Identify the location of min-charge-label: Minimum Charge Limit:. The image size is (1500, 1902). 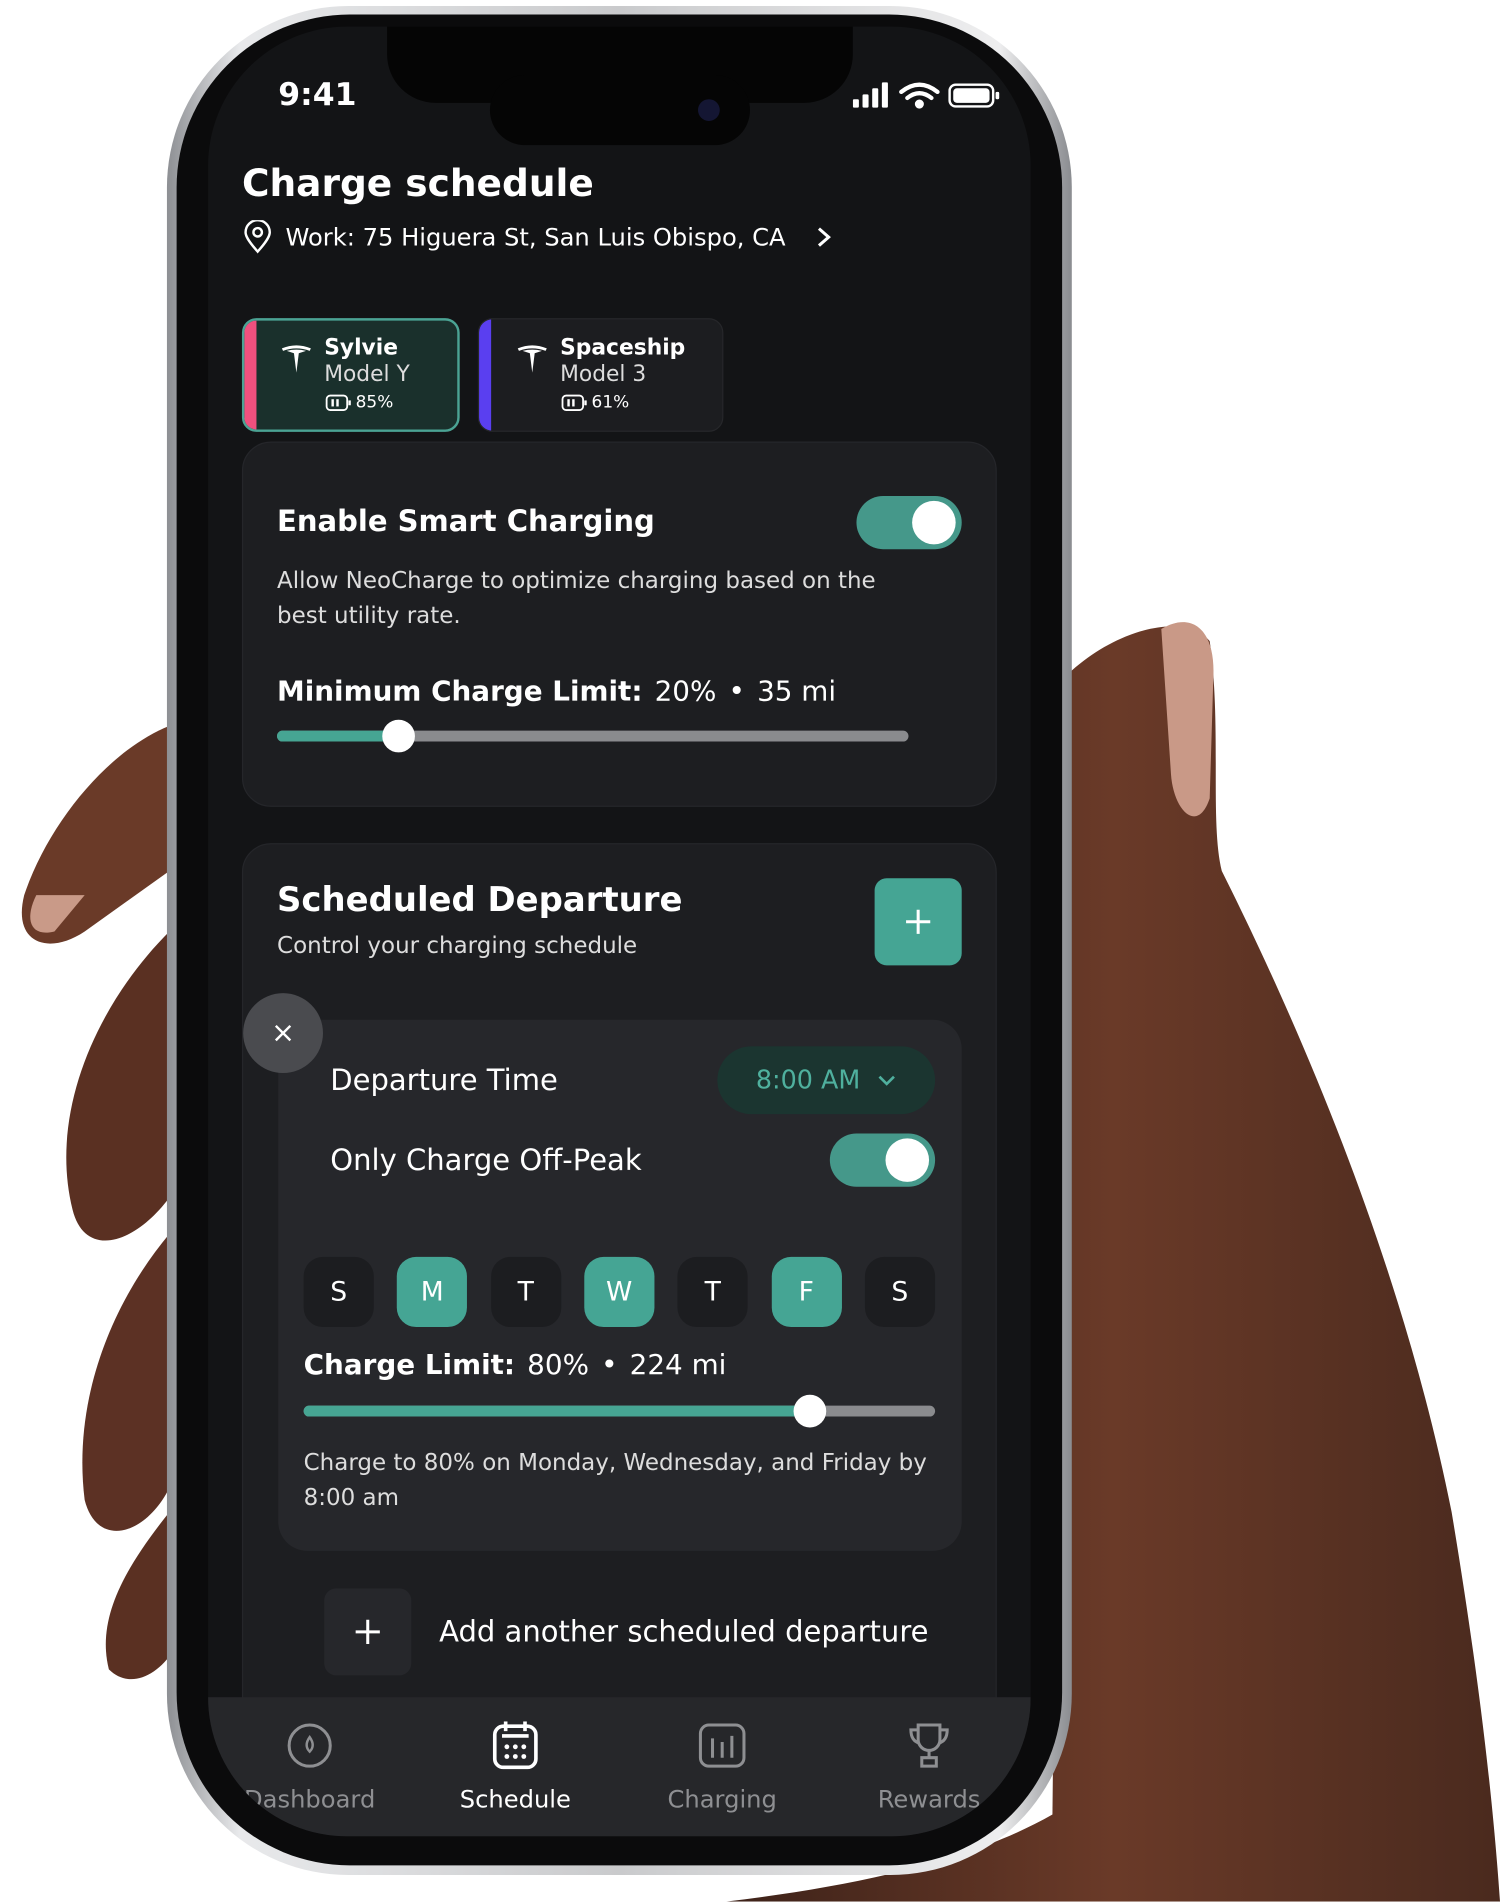
(460, 692).